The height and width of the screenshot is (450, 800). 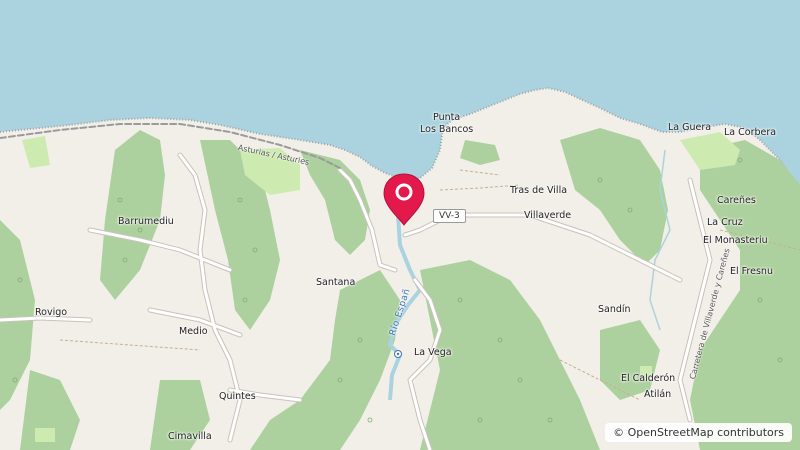 I want to click on place-label-medio: Medio, so click(x=193, y=331).